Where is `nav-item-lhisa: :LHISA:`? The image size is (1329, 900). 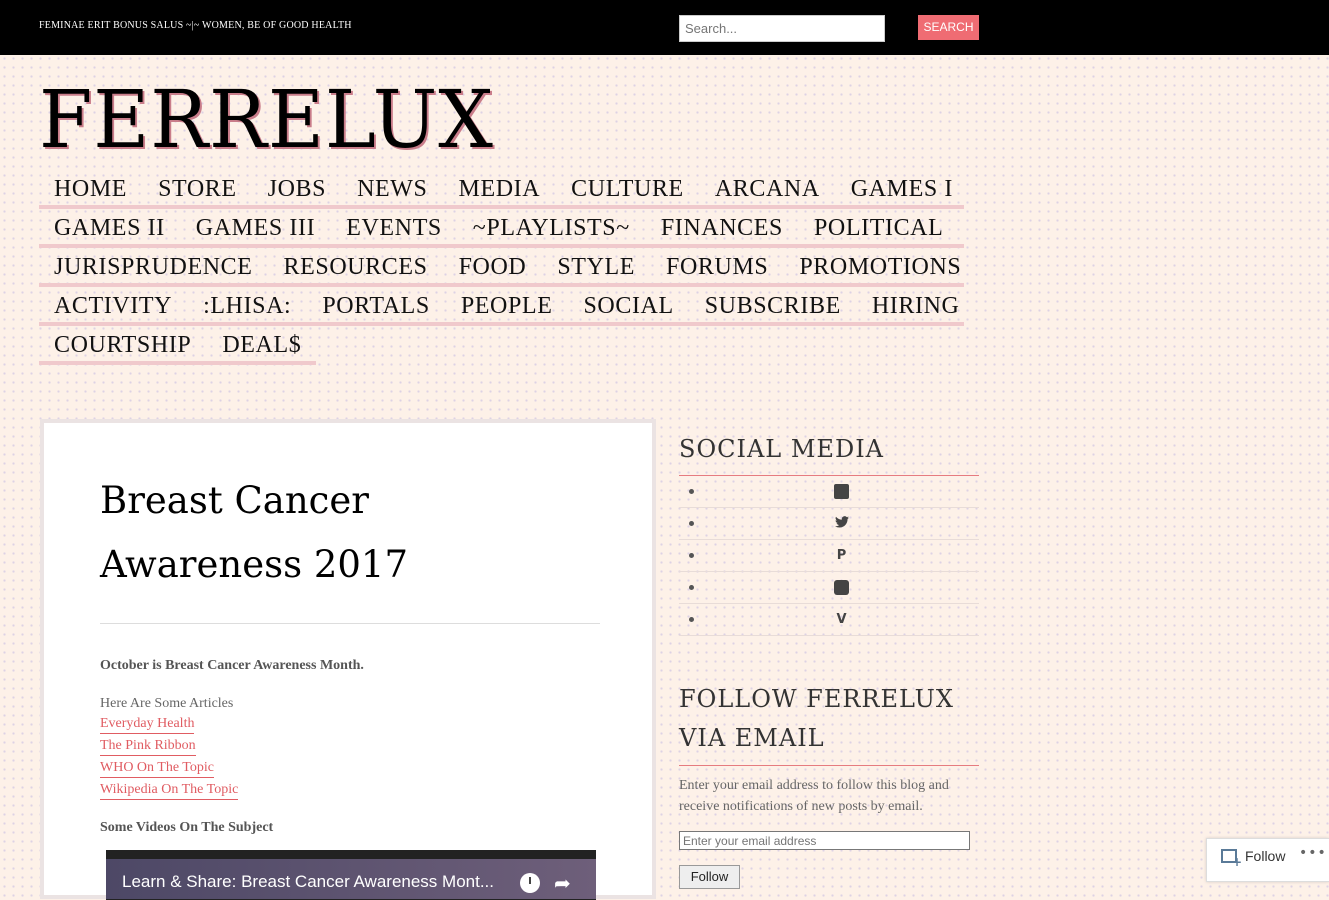
nav-item-lhisa: :LHISA: is located at coordinates (247, 306).